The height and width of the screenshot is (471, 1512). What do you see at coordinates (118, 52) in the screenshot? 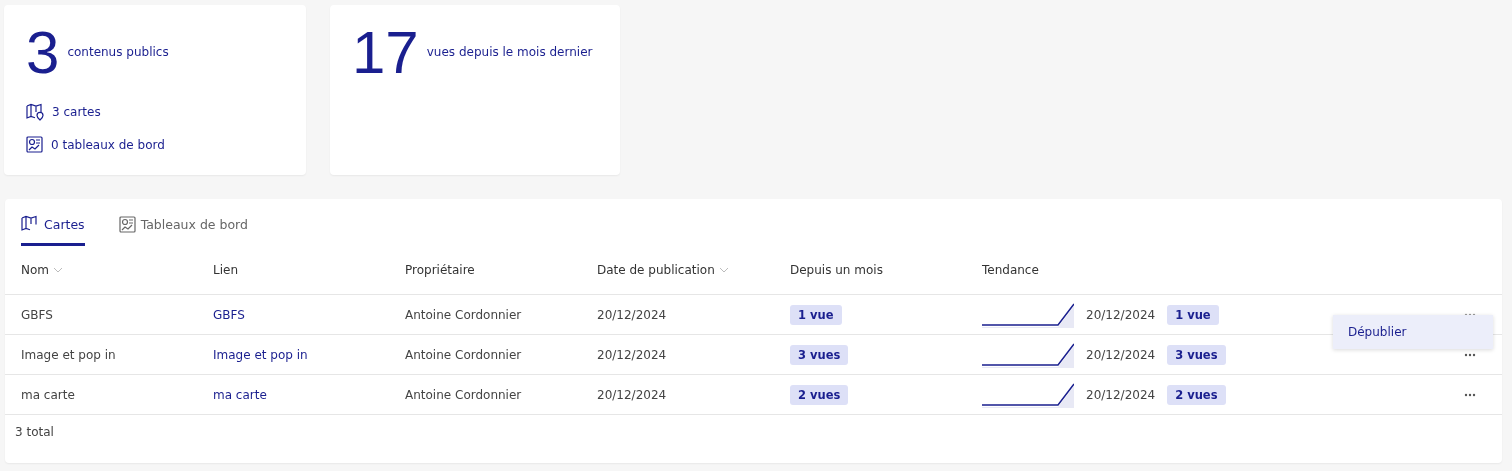
I see `stat-label: contenus publics` at bounding box center [118, 52].